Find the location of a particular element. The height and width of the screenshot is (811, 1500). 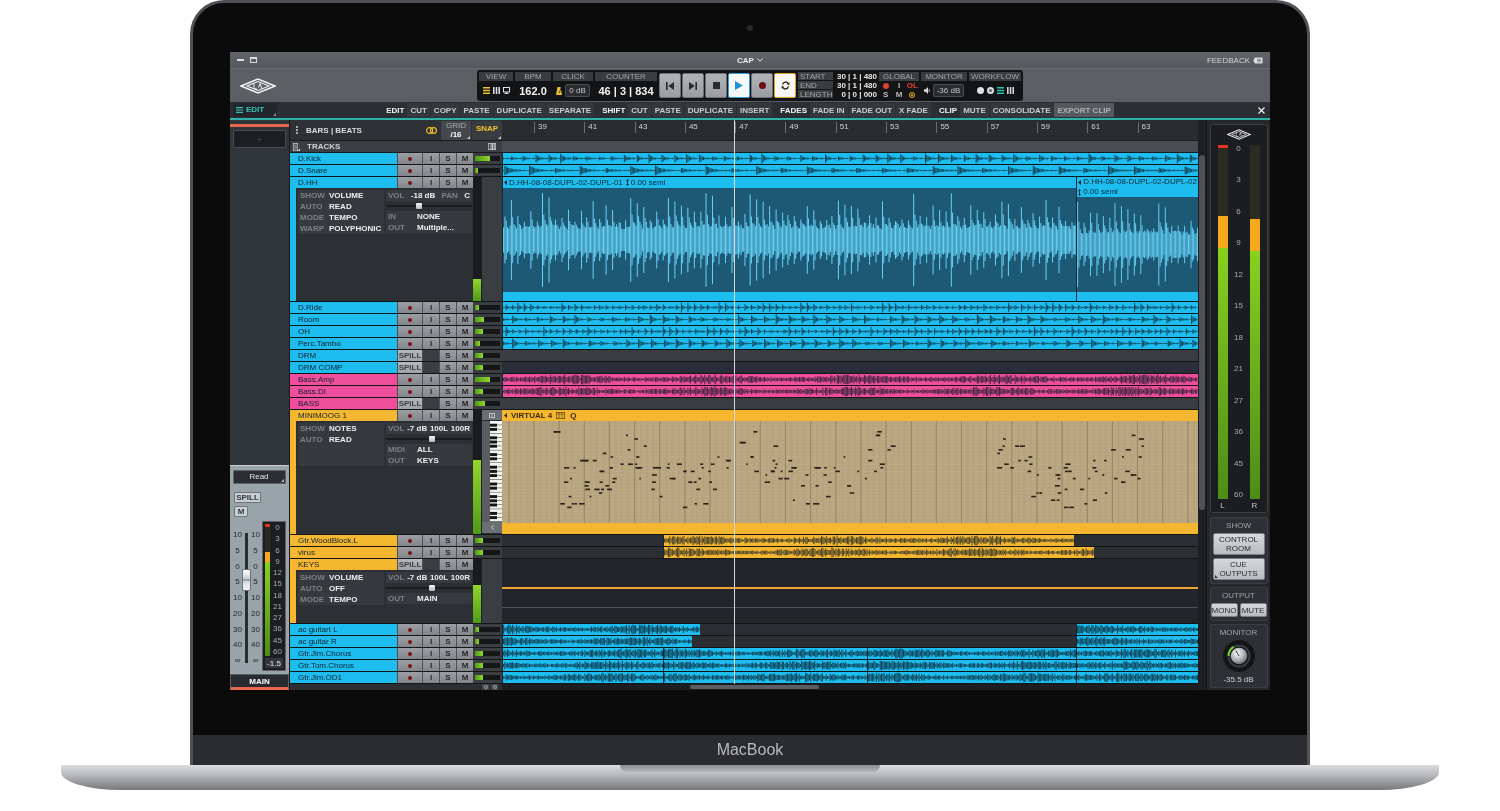

start-button is located at coordinates (670, 85).